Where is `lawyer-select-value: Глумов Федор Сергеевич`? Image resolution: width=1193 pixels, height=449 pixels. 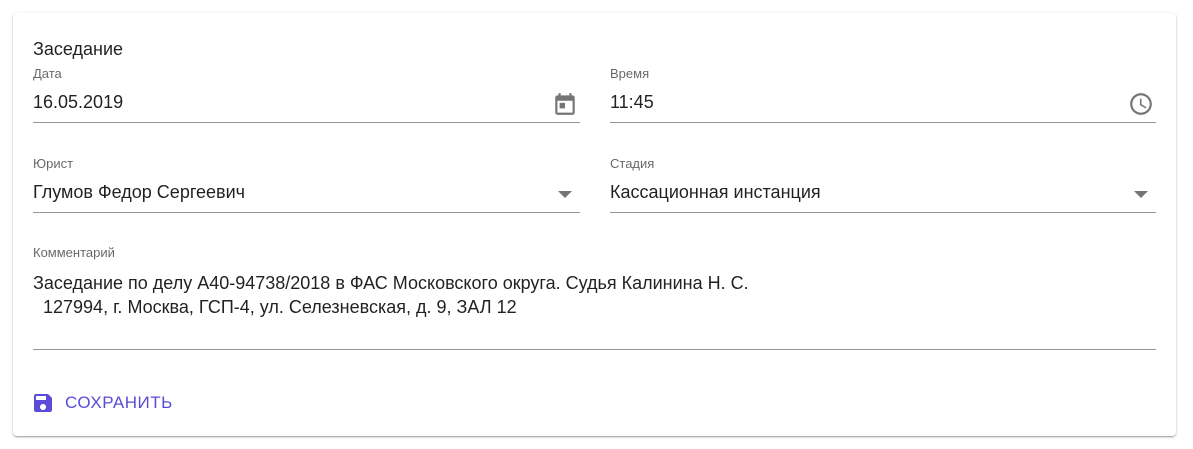 lawyer-select-value: Глумов Федор Сергеевич is located at coordinates (139, 192).